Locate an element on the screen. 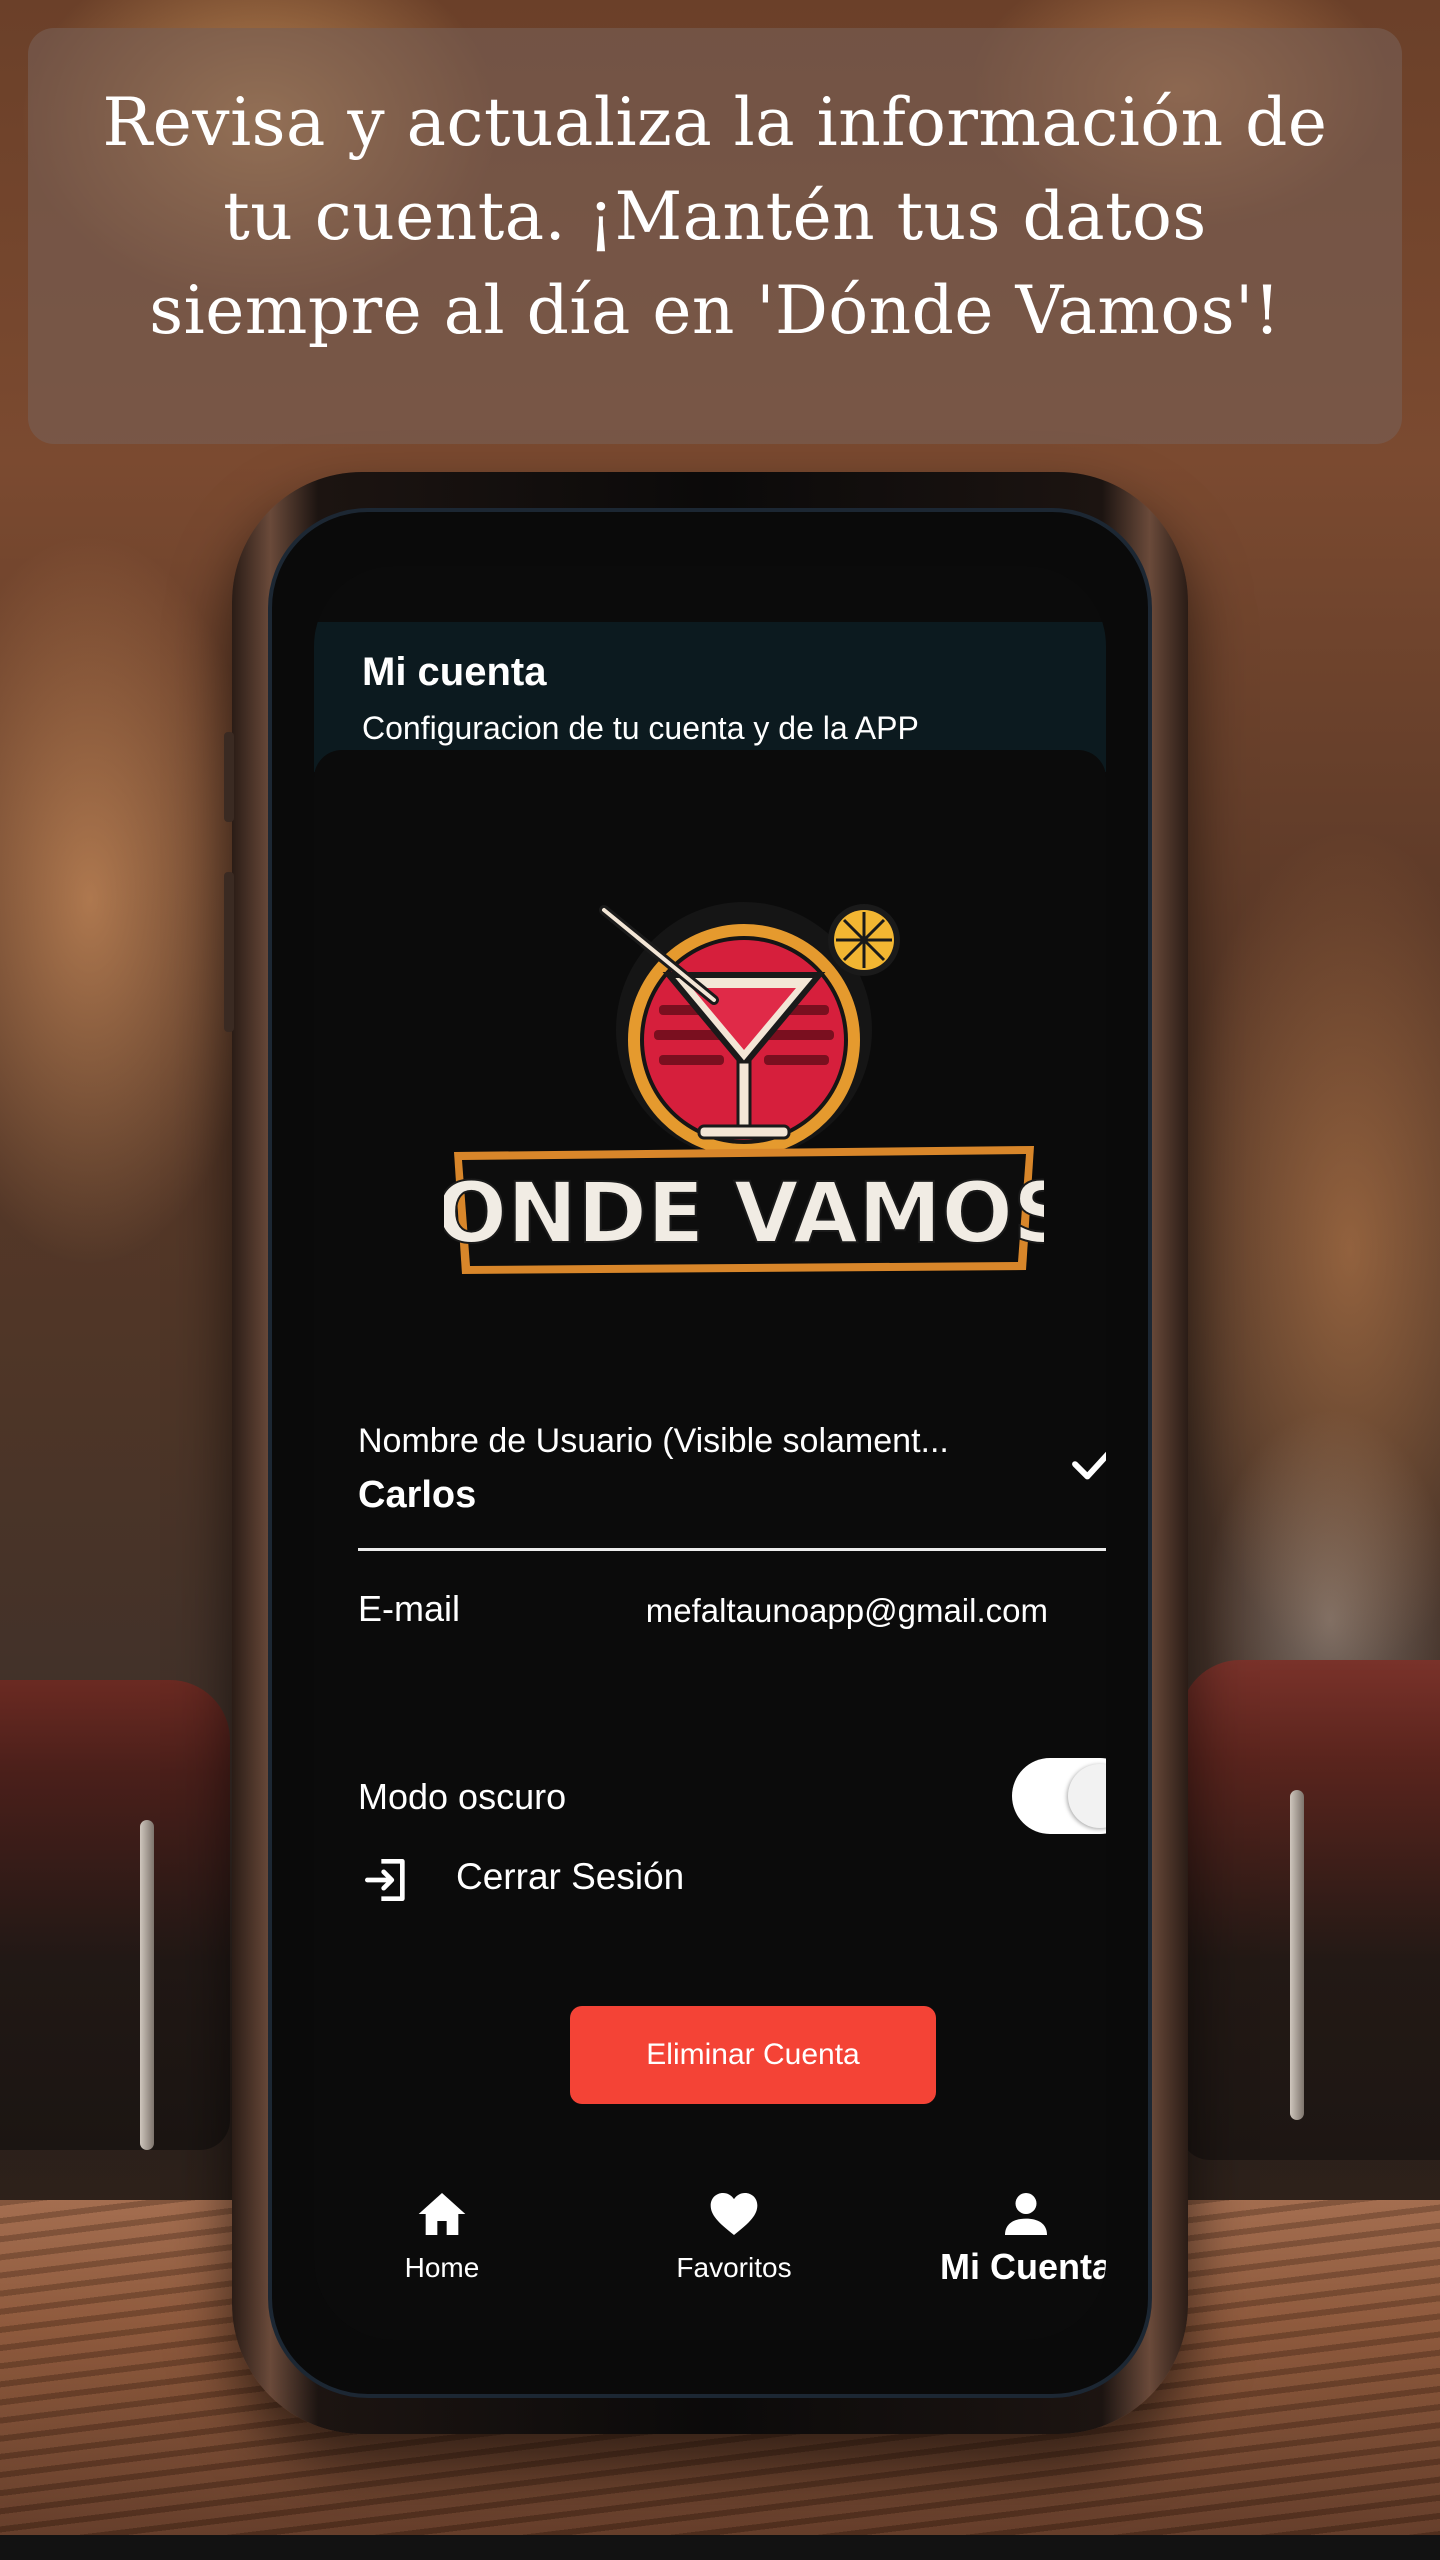 The image size is (1440, 2560). toggle-knob is located at coordinates (1087, 1796).